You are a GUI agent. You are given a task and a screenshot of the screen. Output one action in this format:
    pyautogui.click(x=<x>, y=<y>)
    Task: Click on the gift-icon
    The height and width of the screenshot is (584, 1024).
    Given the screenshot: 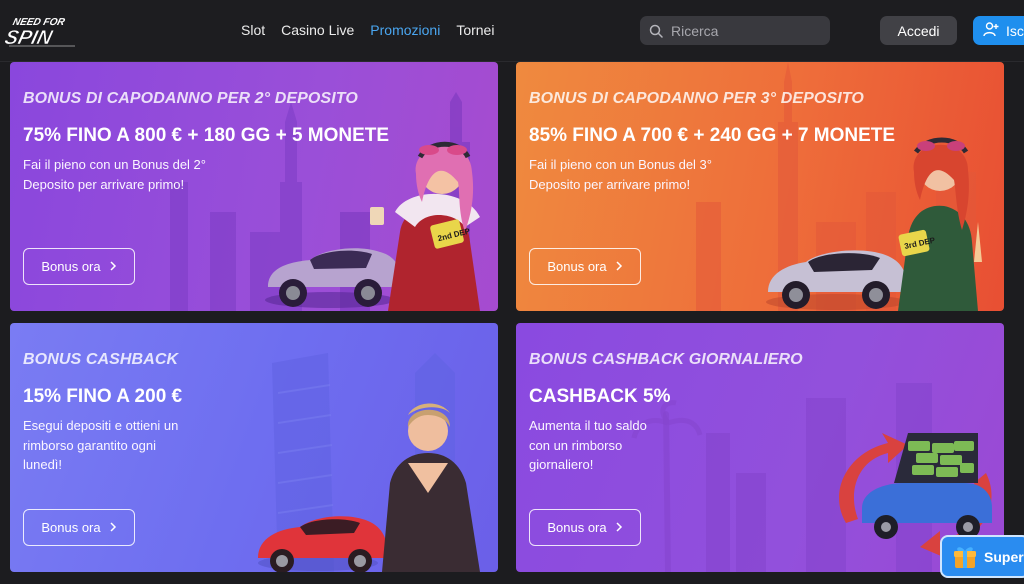 What is the action you would take?
    pyautogui.click(x=965, y=557)
    